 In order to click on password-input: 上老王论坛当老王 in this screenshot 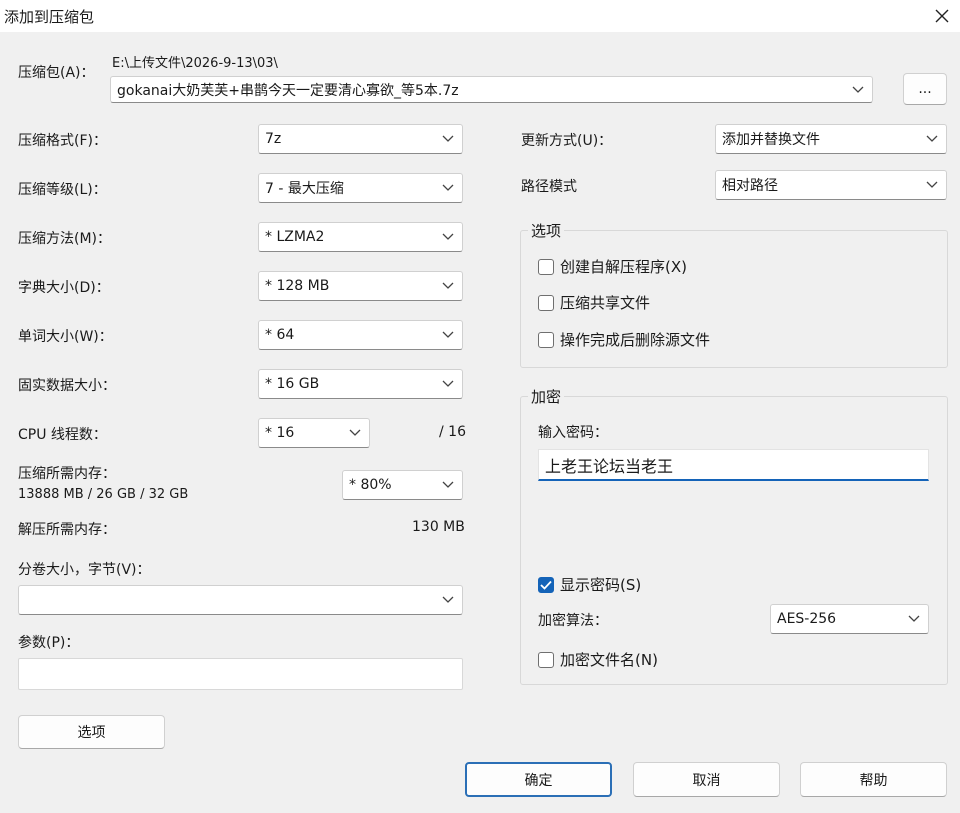, I will do `click(733, 465)`.